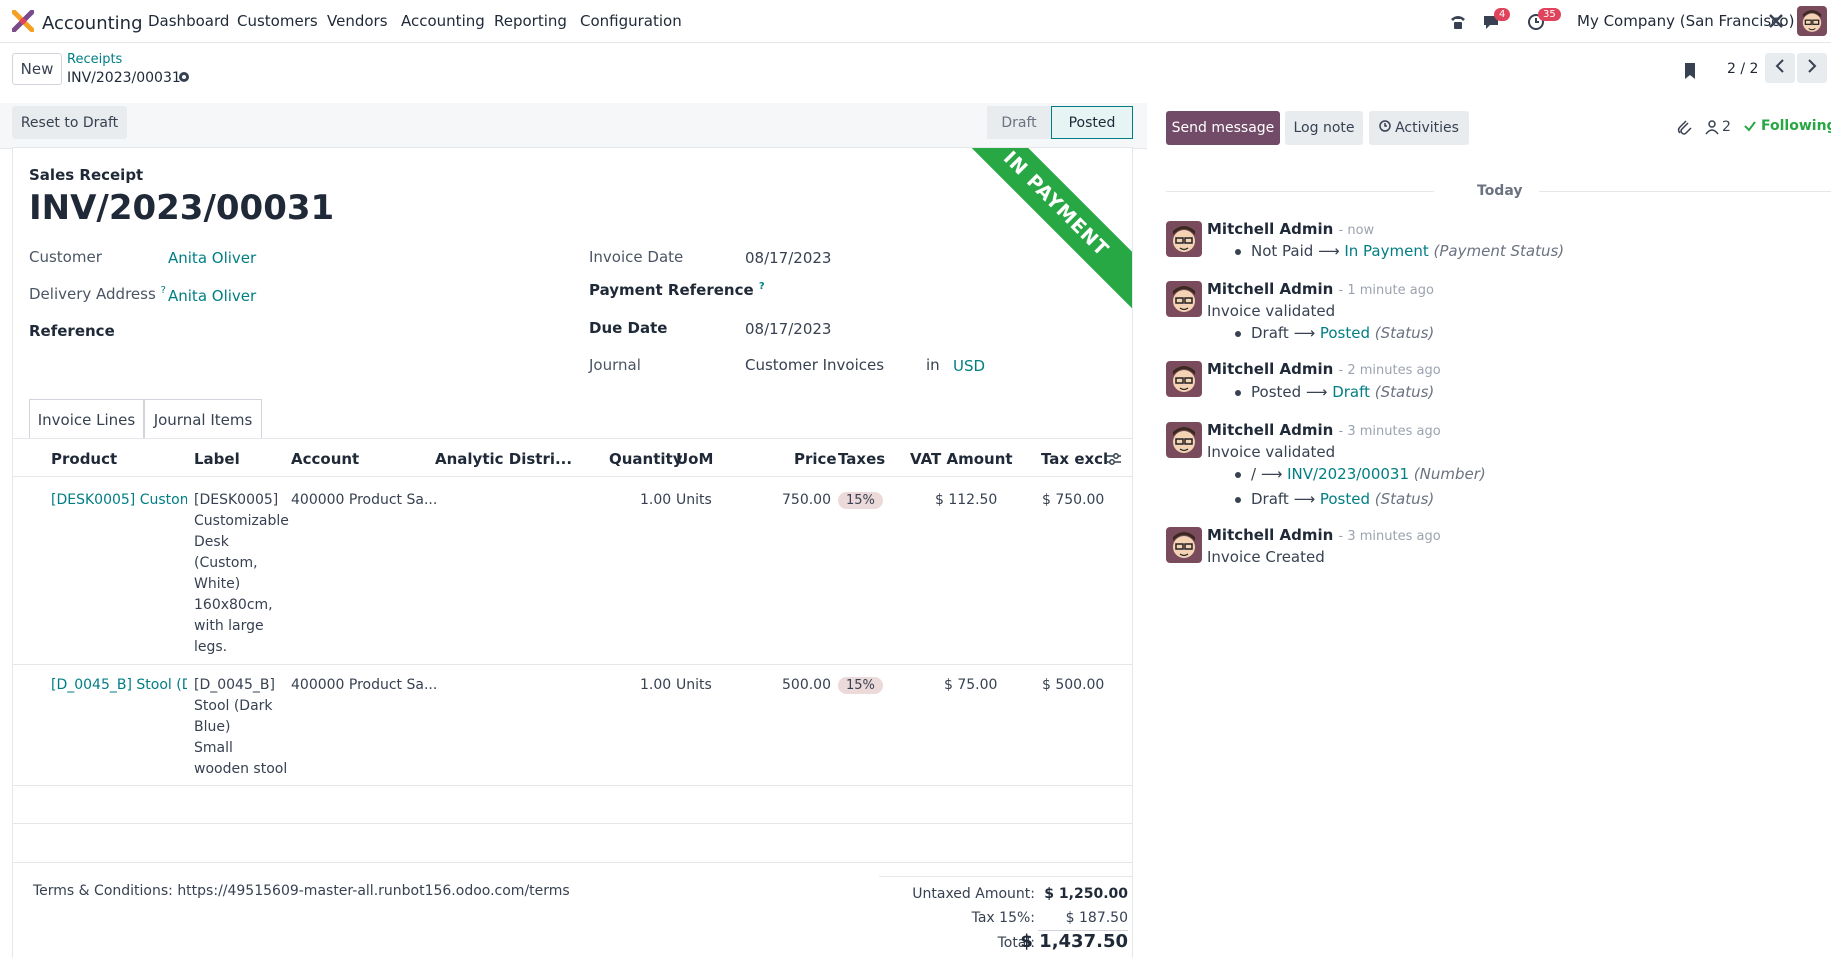 The width and height of the screenshot is (1831, 958). I want to click on menu-reporting: Reporting, so click(530, 21).